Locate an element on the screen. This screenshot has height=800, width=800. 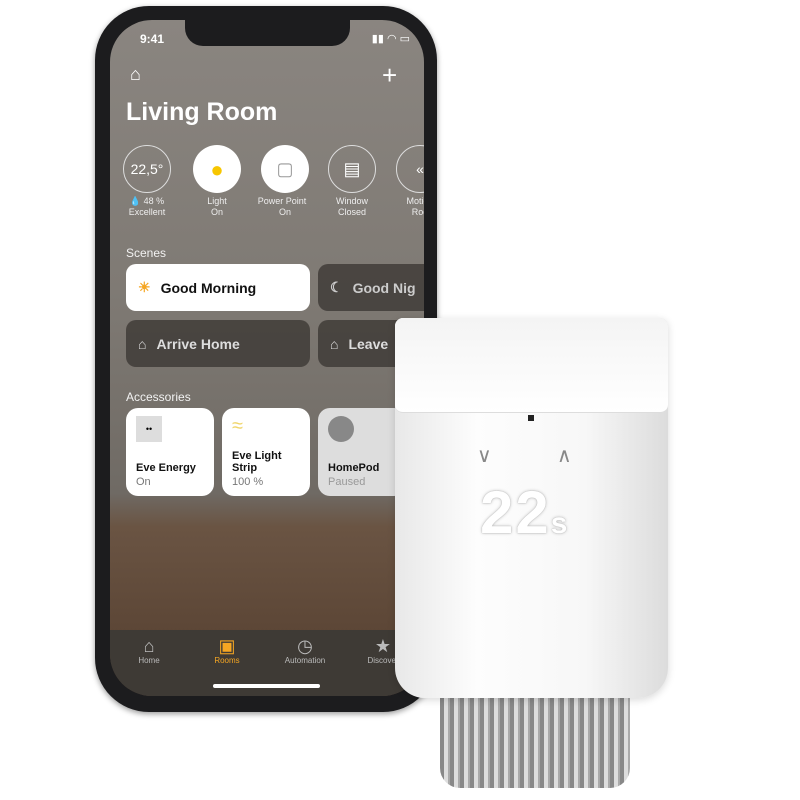
scene-label: Good Morning is located at coordinates (208, 287).